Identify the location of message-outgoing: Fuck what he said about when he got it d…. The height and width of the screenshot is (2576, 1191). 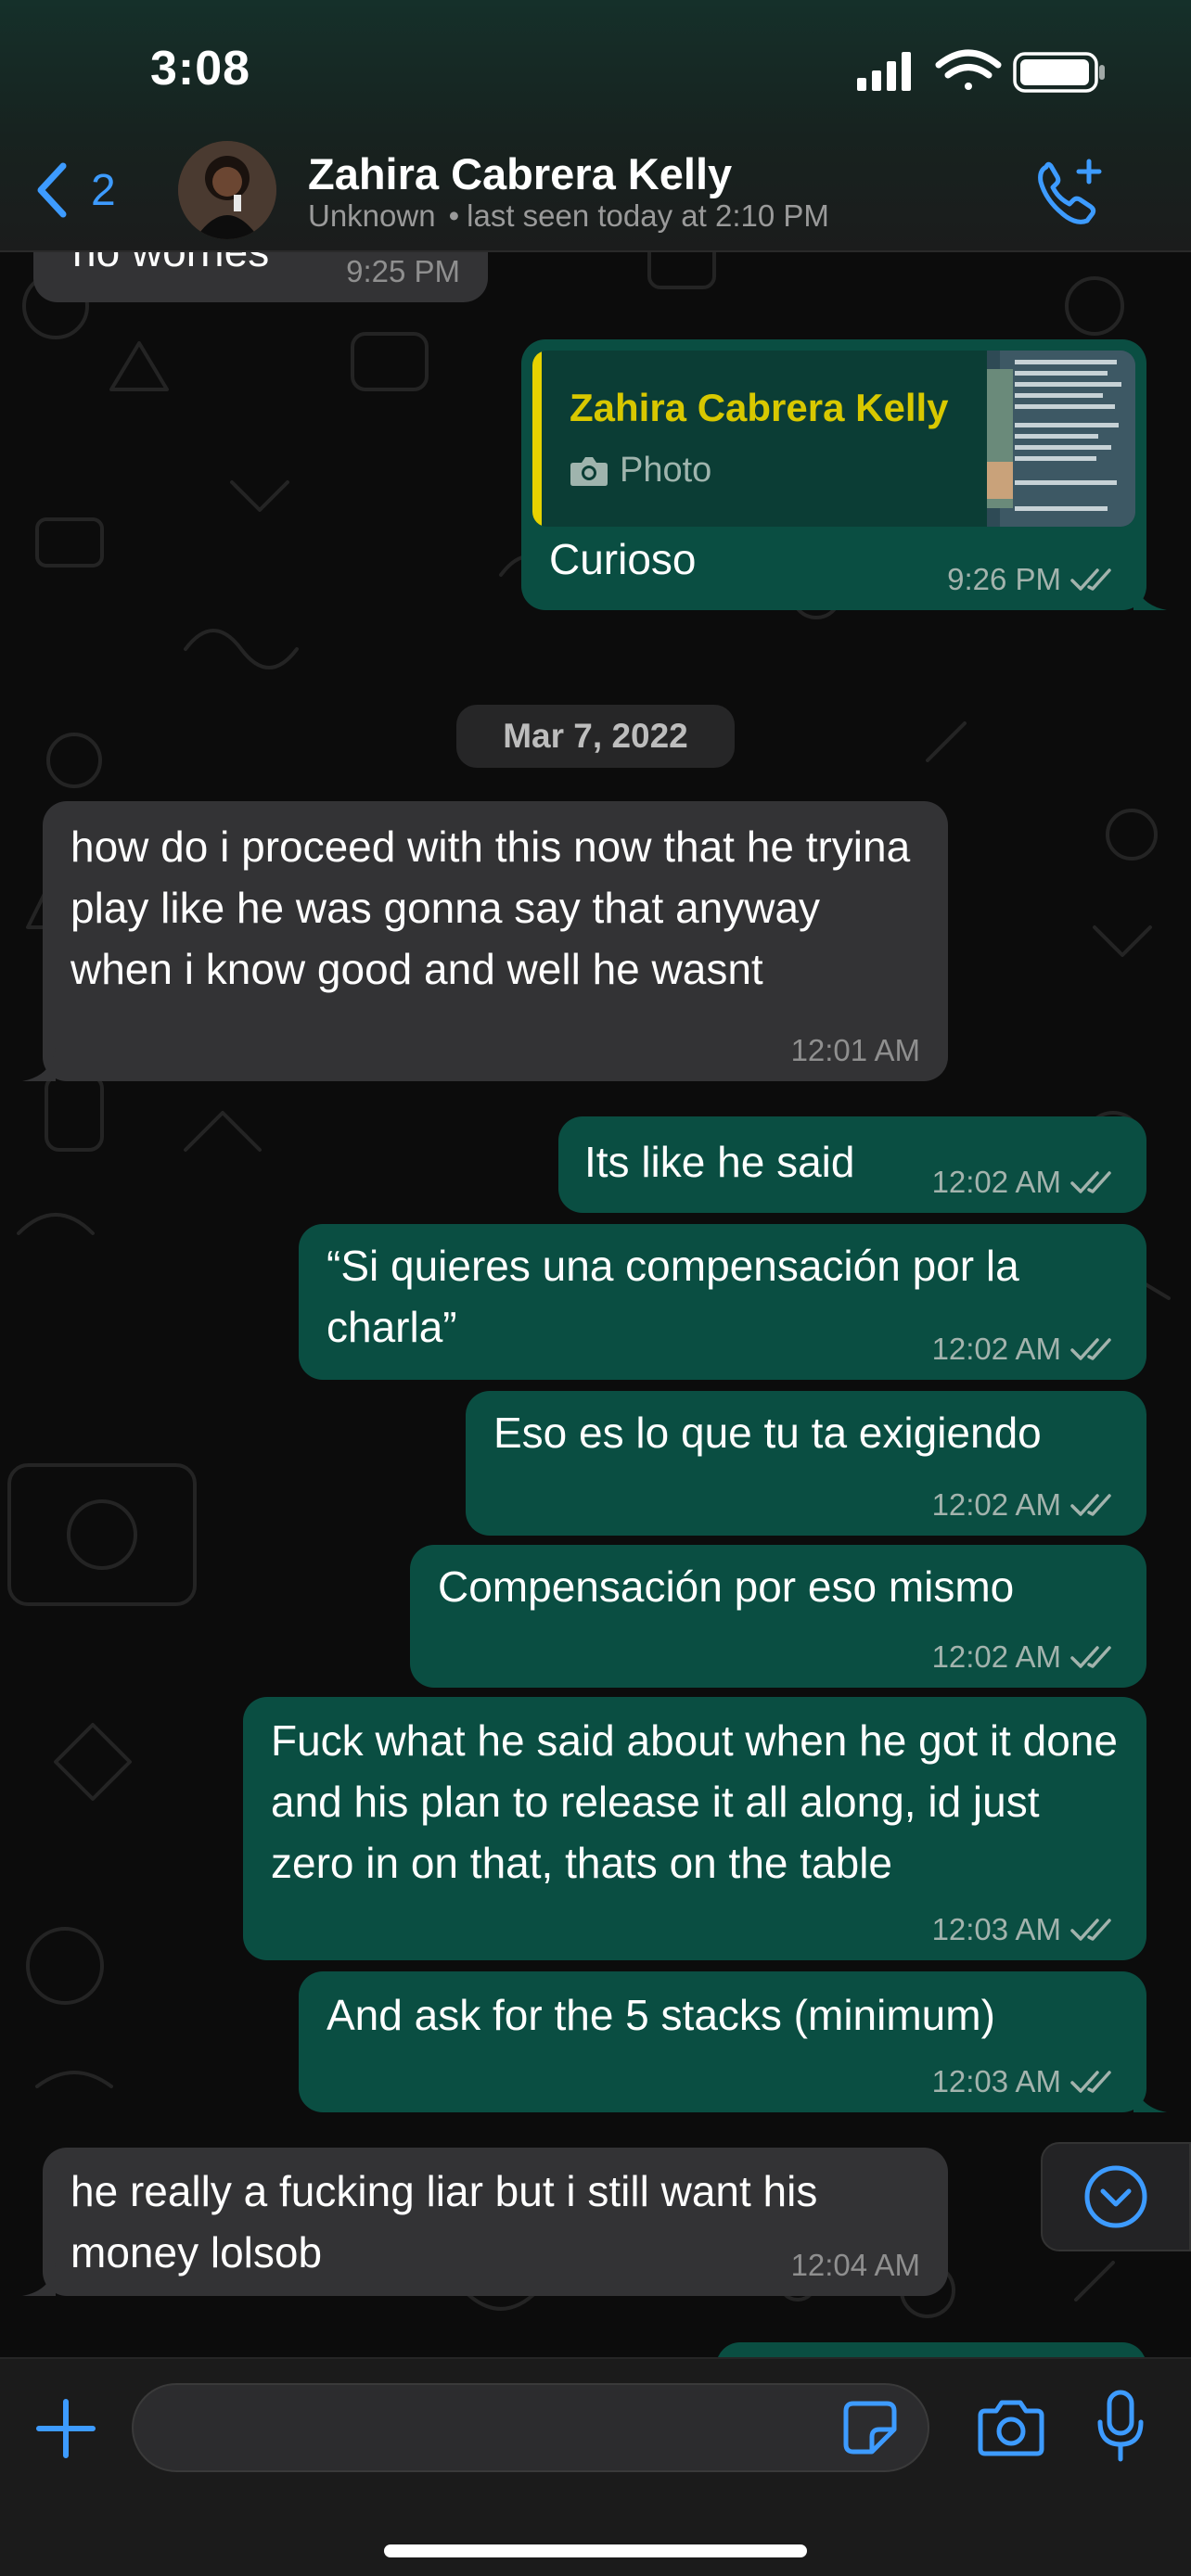
(694, 1828).